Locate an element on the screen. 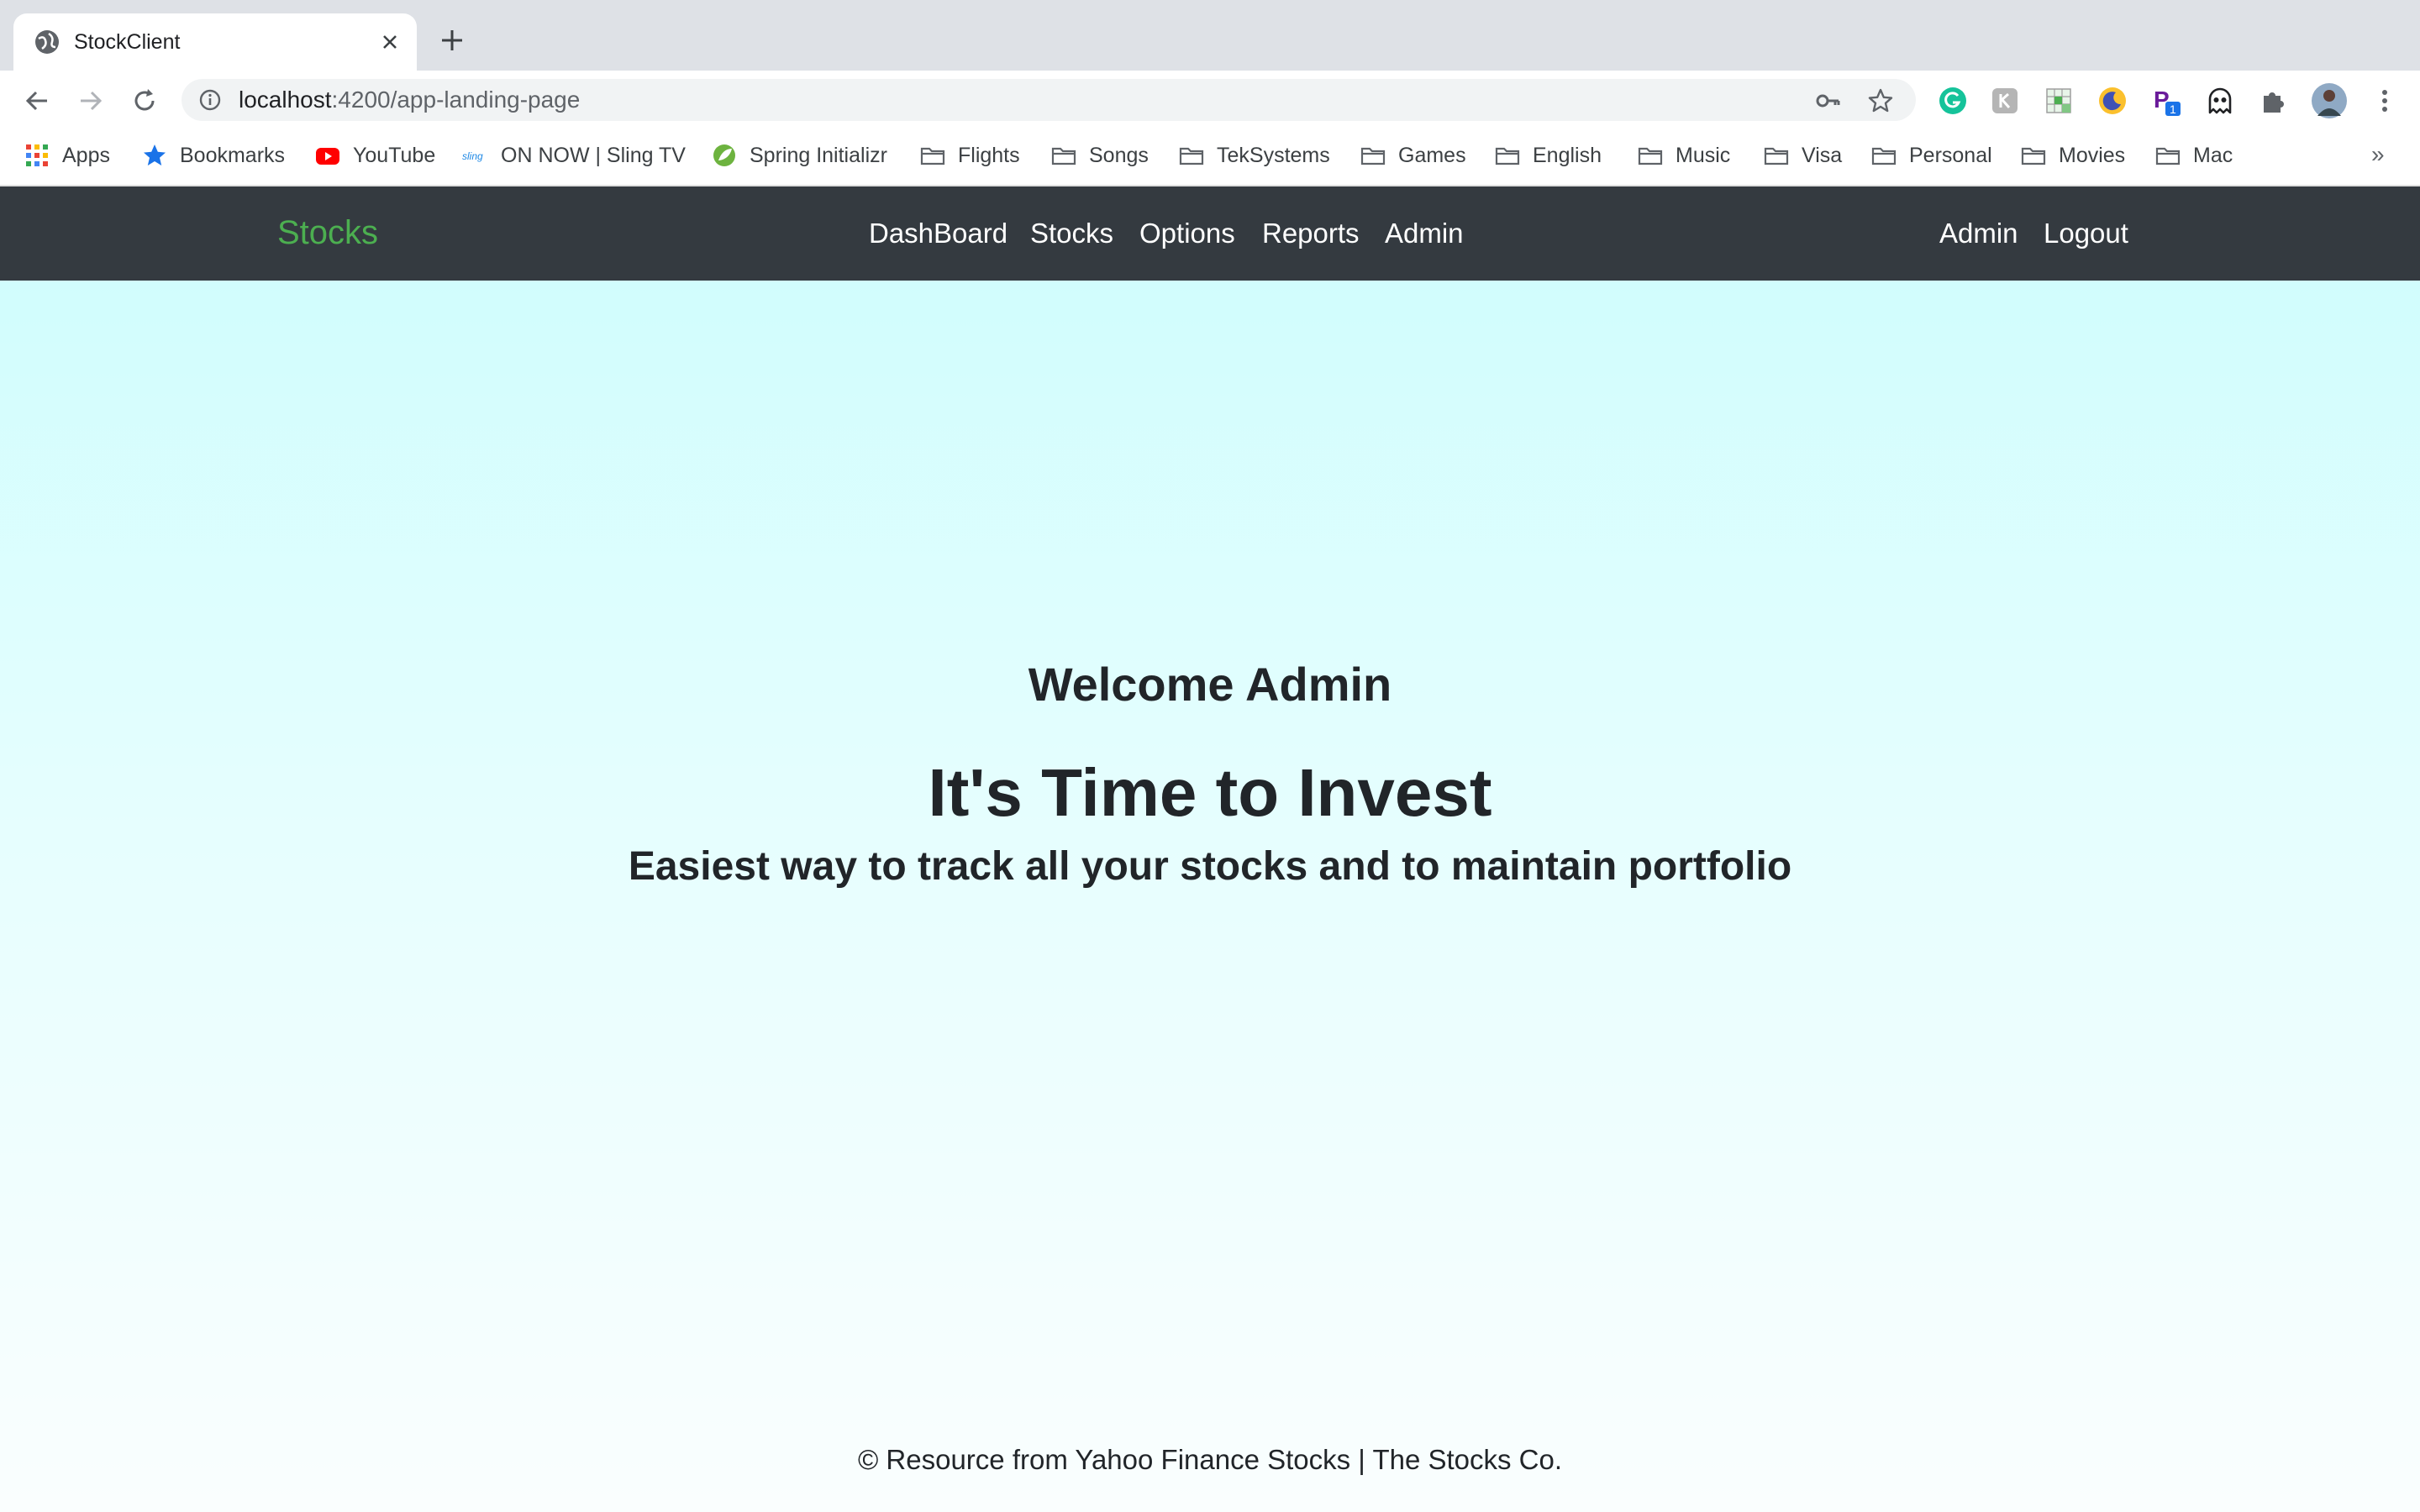  brand-link: Stocks is located at coordinates (327, 233).